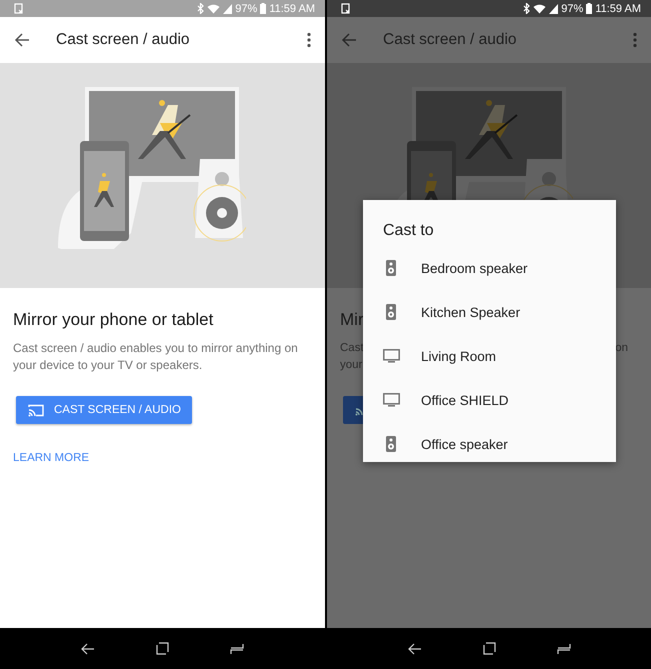  Describe the element at coordinates (408, 231) in the screenshot. I see `dialog-title: Cast to` at that location.